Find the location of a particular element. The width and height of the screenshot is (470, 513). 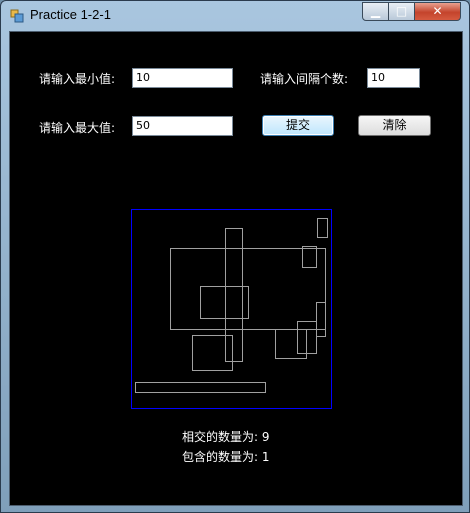

close-icon: ✕ is located at coordinates (437, 11).